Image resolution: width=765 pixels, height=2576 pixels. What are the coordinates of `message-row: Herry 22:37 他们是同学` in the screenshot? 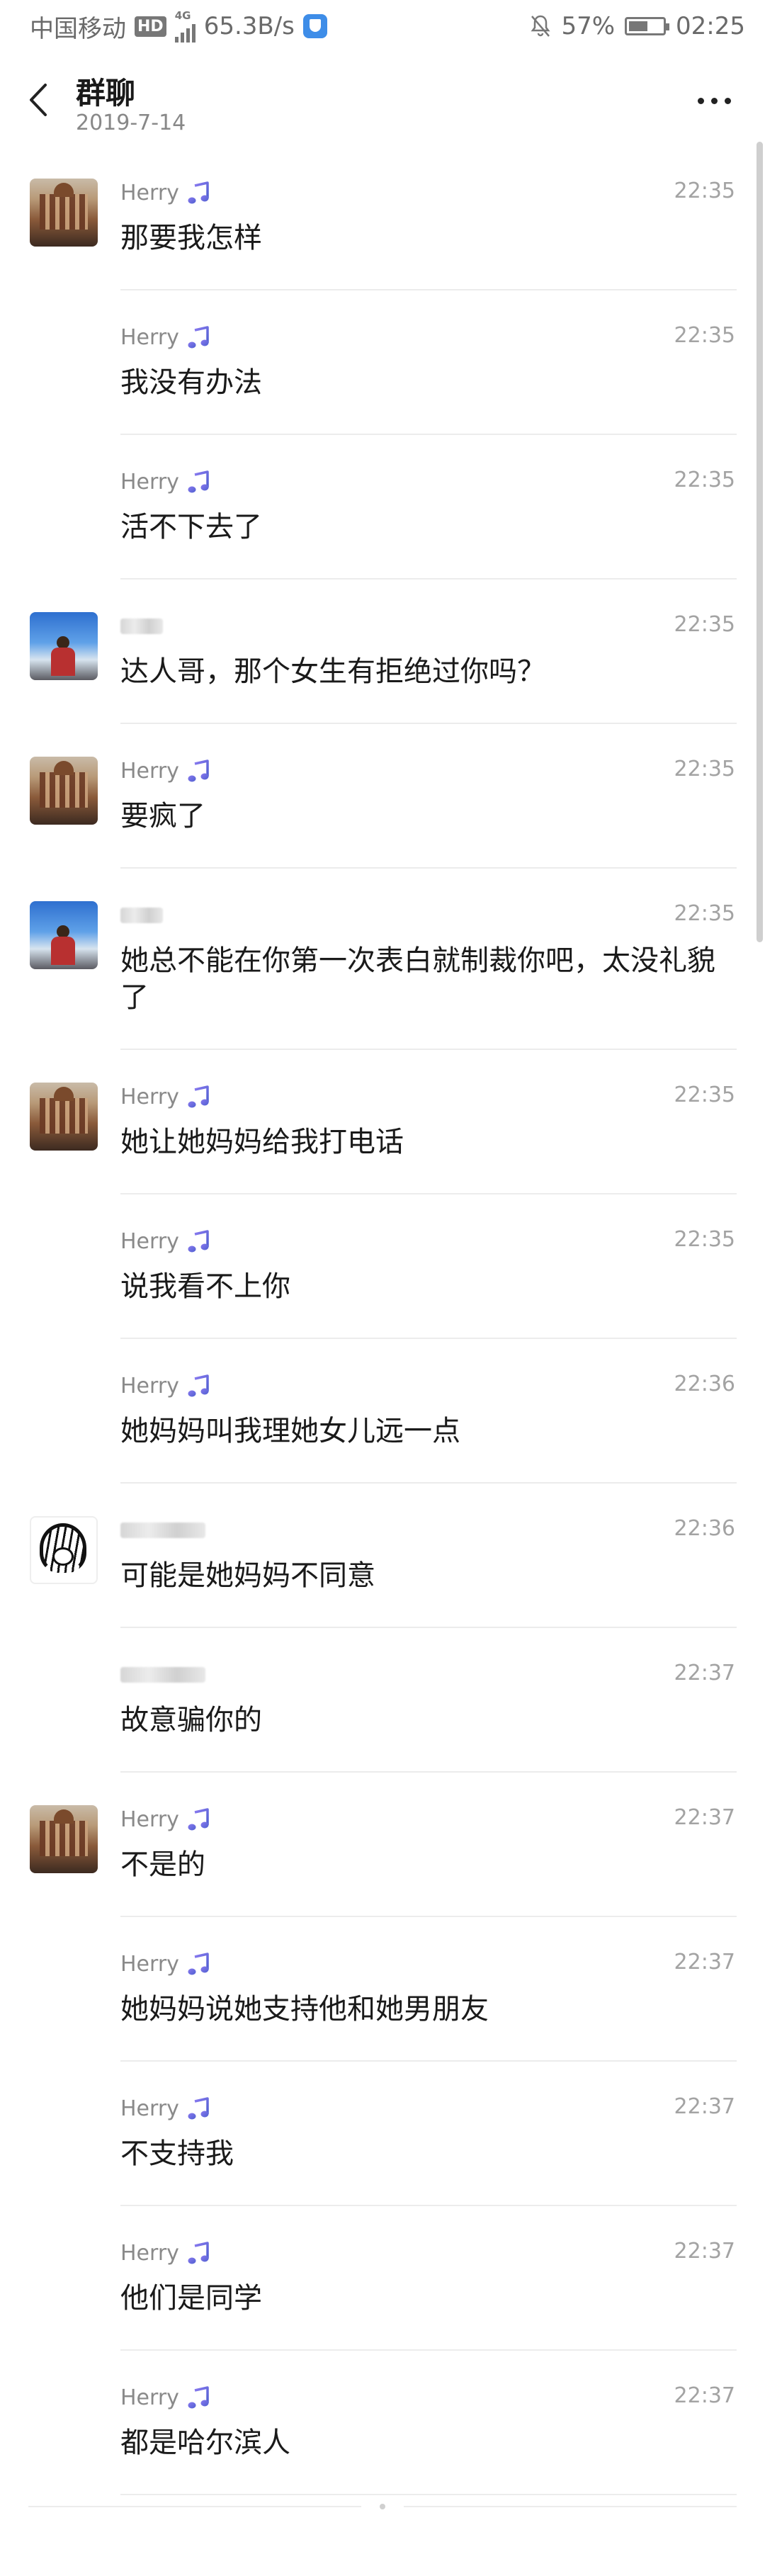 It's located at (382, 2278).